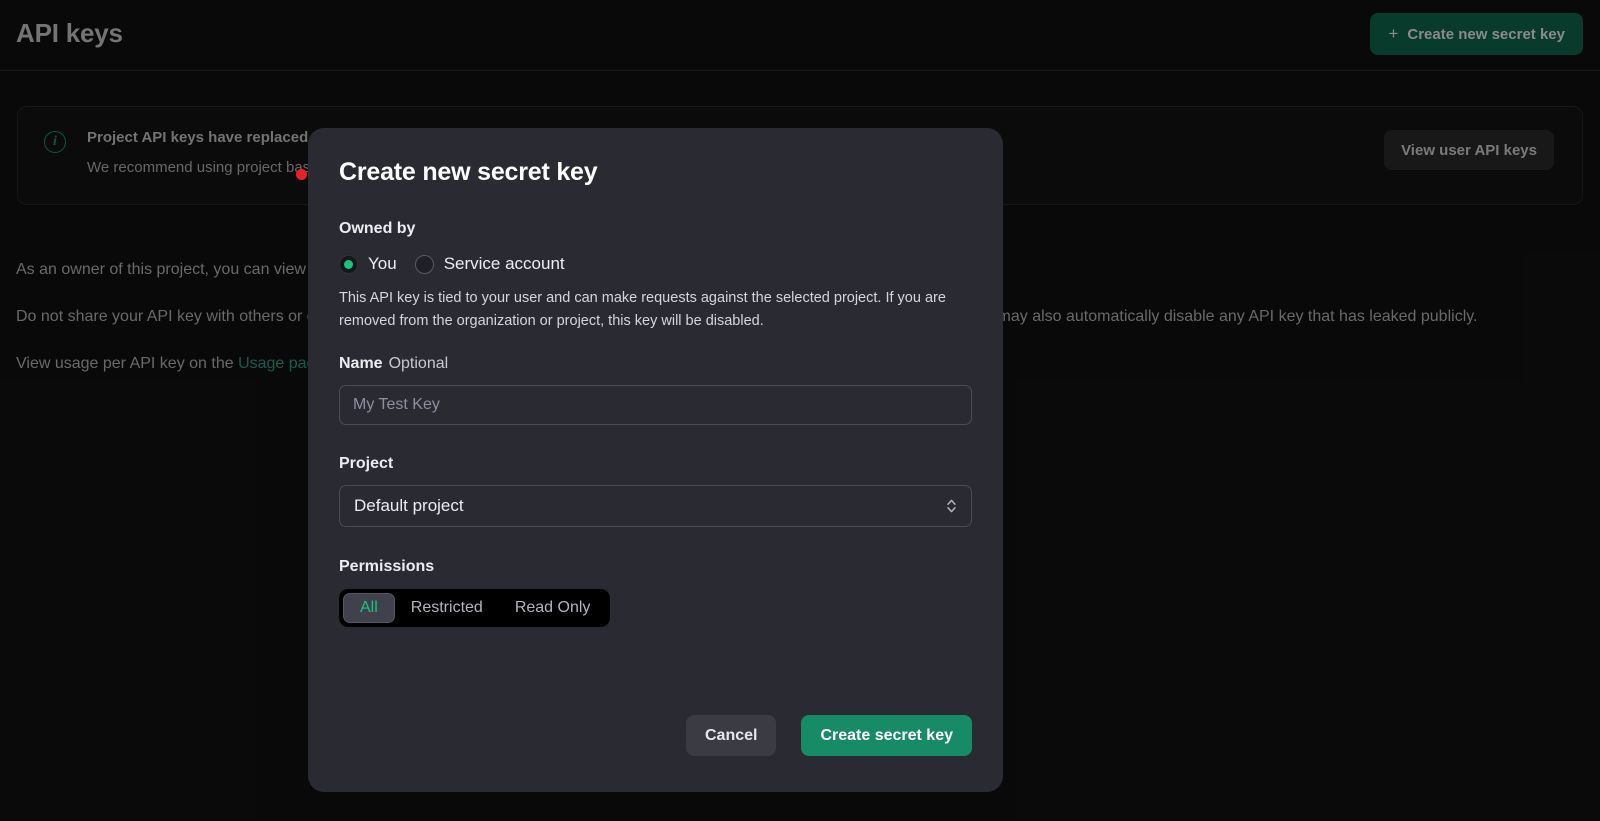 This screenshot has width=1600, height=821. What do you see at coordinates (655, 264) in the screenshot?
I see `owned-by-radio-group: You Service account` at bounding box center [655, 264].